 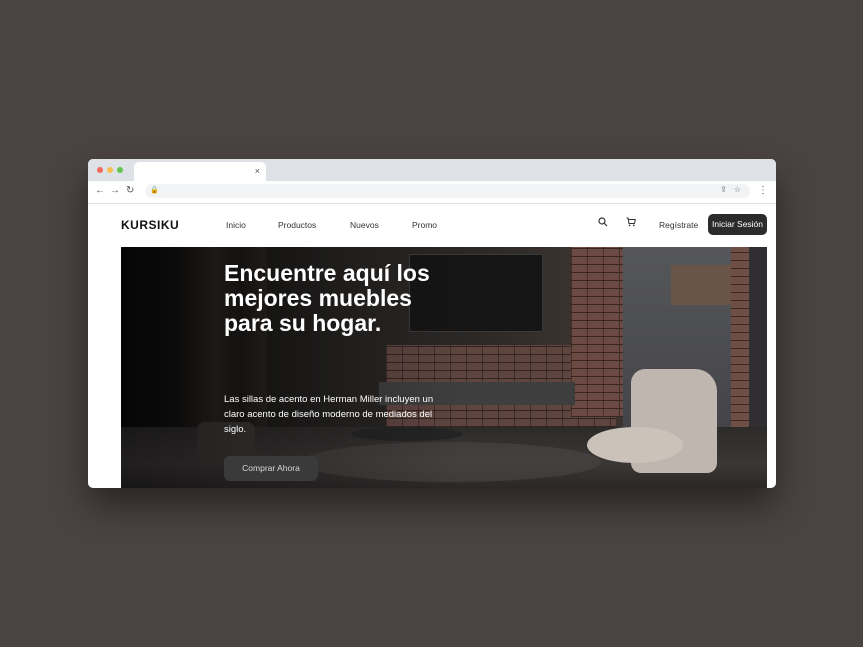 What do you see at coordinates (701, 285) in the screenshot?
I see `hero-photo-cabinet-wood` at bounding box center [701, 285].